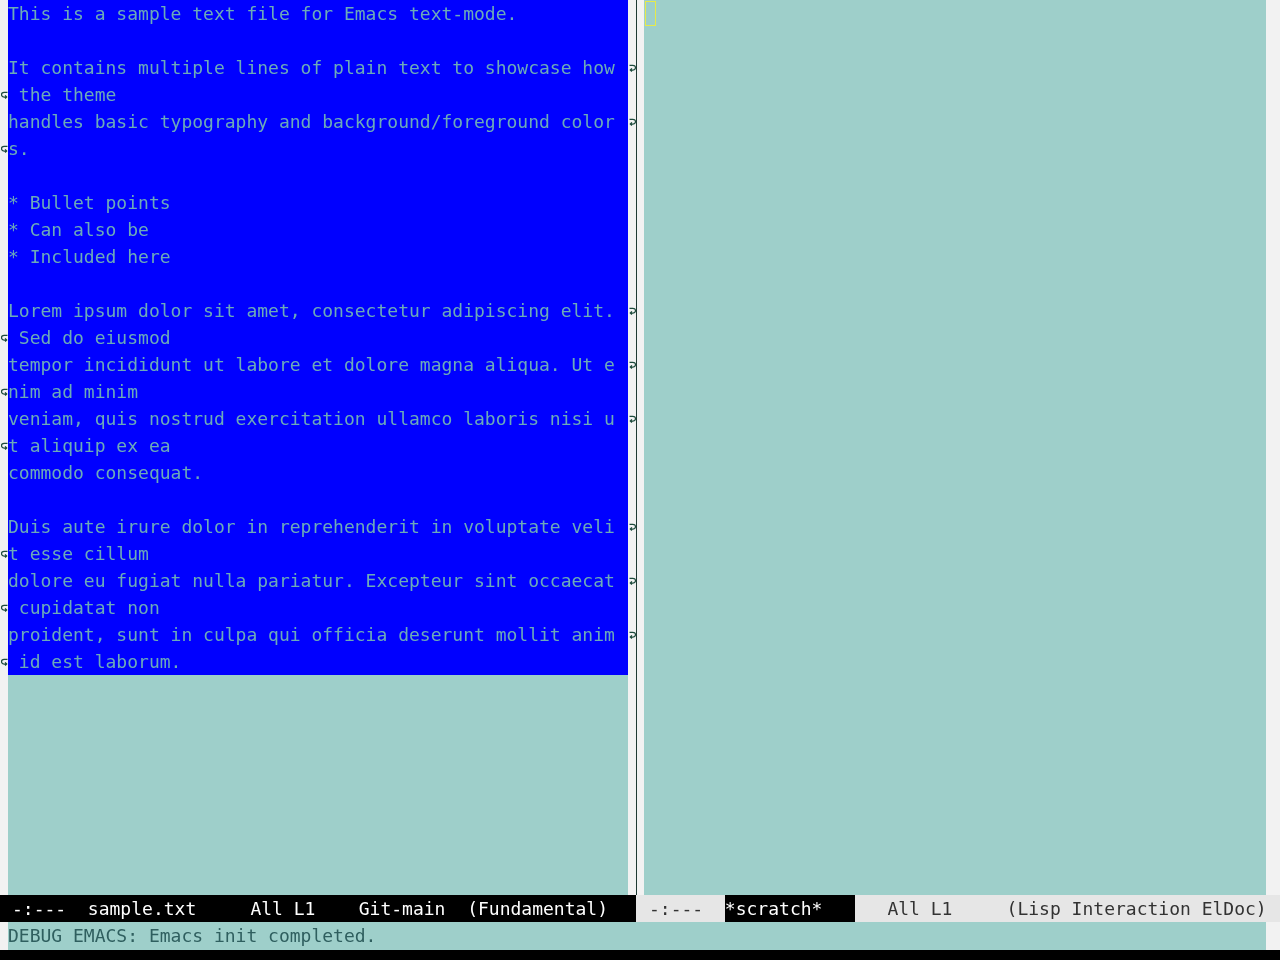  What do you see at coordinates (19, 149) in the screenshot?
I see `text-line: s.` at bounding box center [19, 149].